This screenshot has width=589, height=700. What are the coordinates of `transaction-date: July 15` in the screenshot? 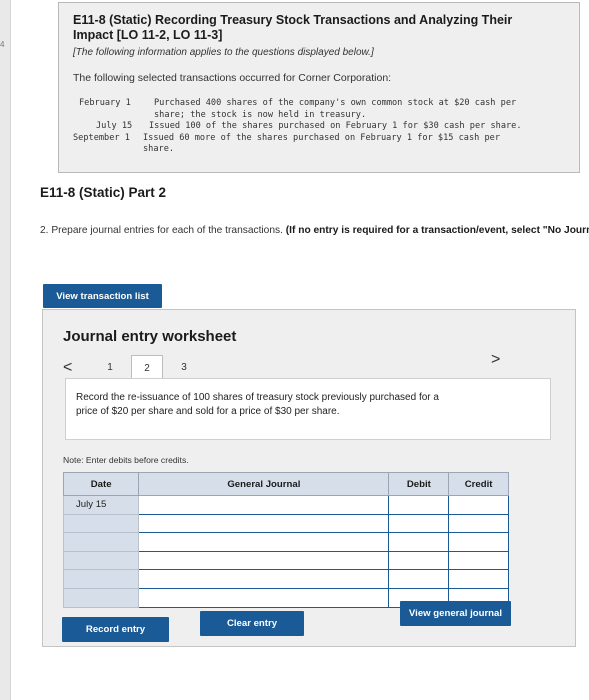 It's located at (114, 126).